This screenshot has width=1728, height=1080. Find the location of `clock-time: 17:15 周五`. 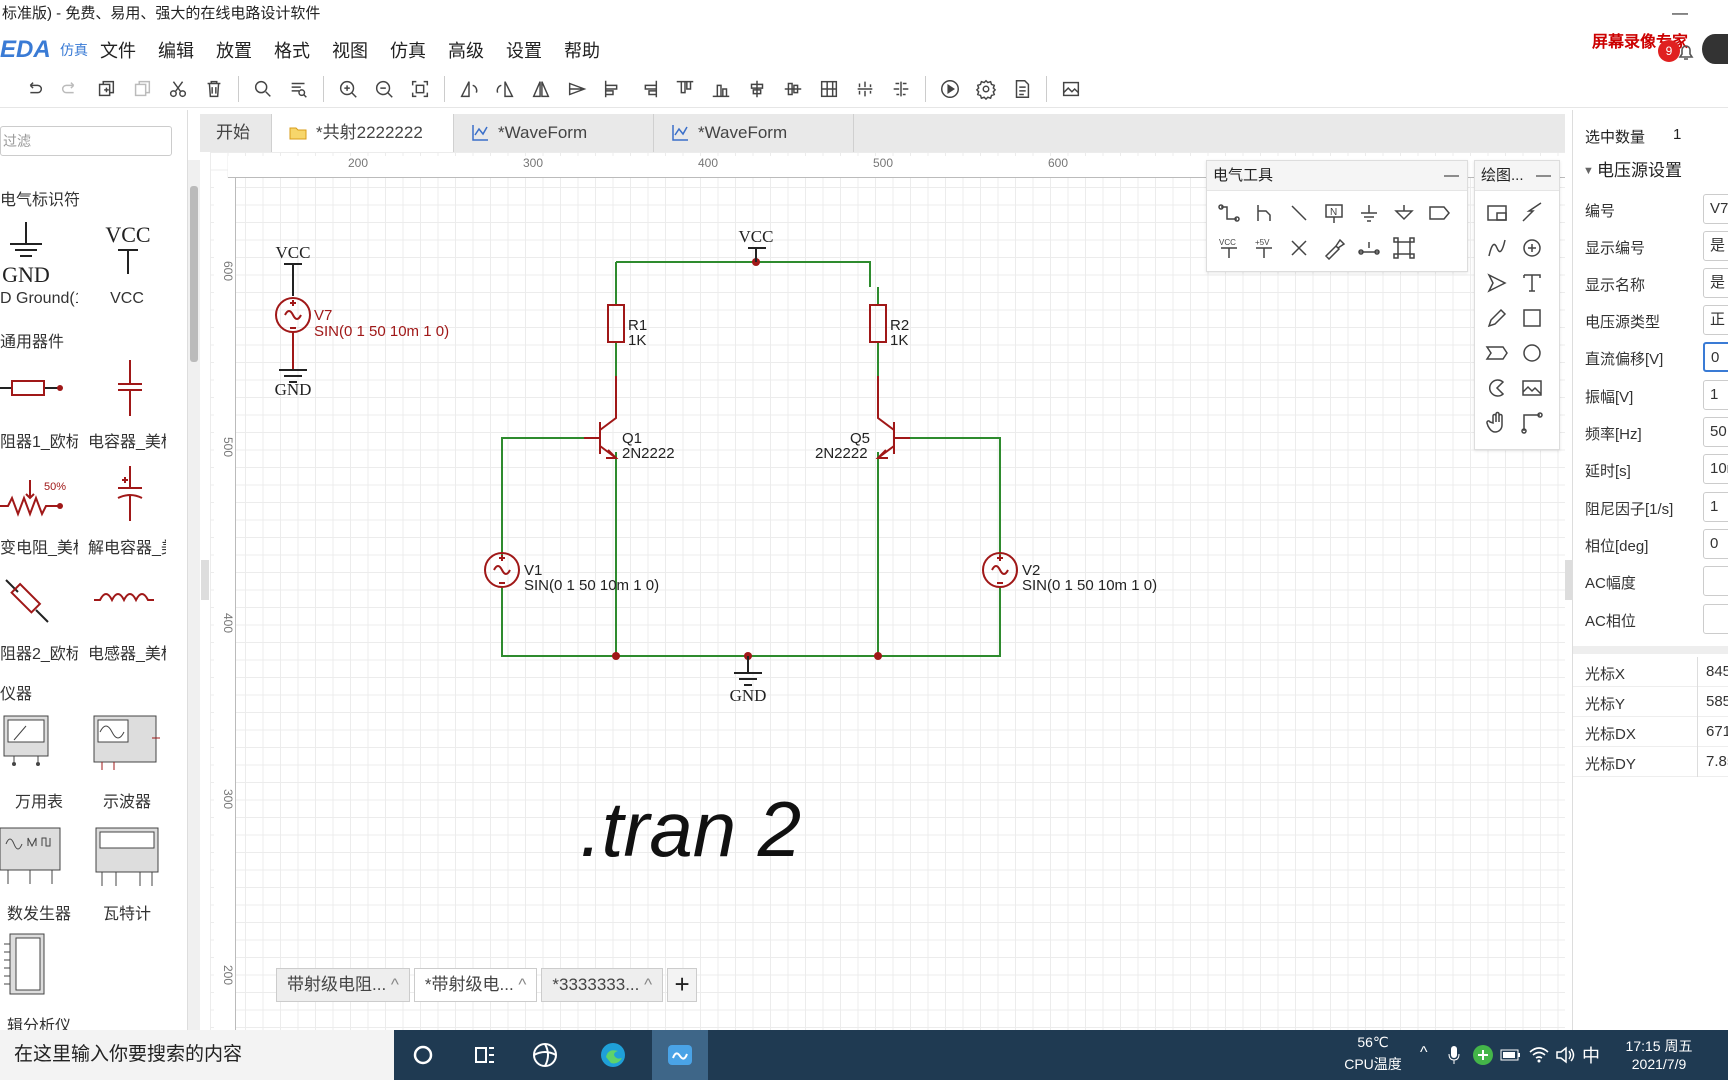

clock-time: 17:15 周五 is located at coordinates (1659, 1046).